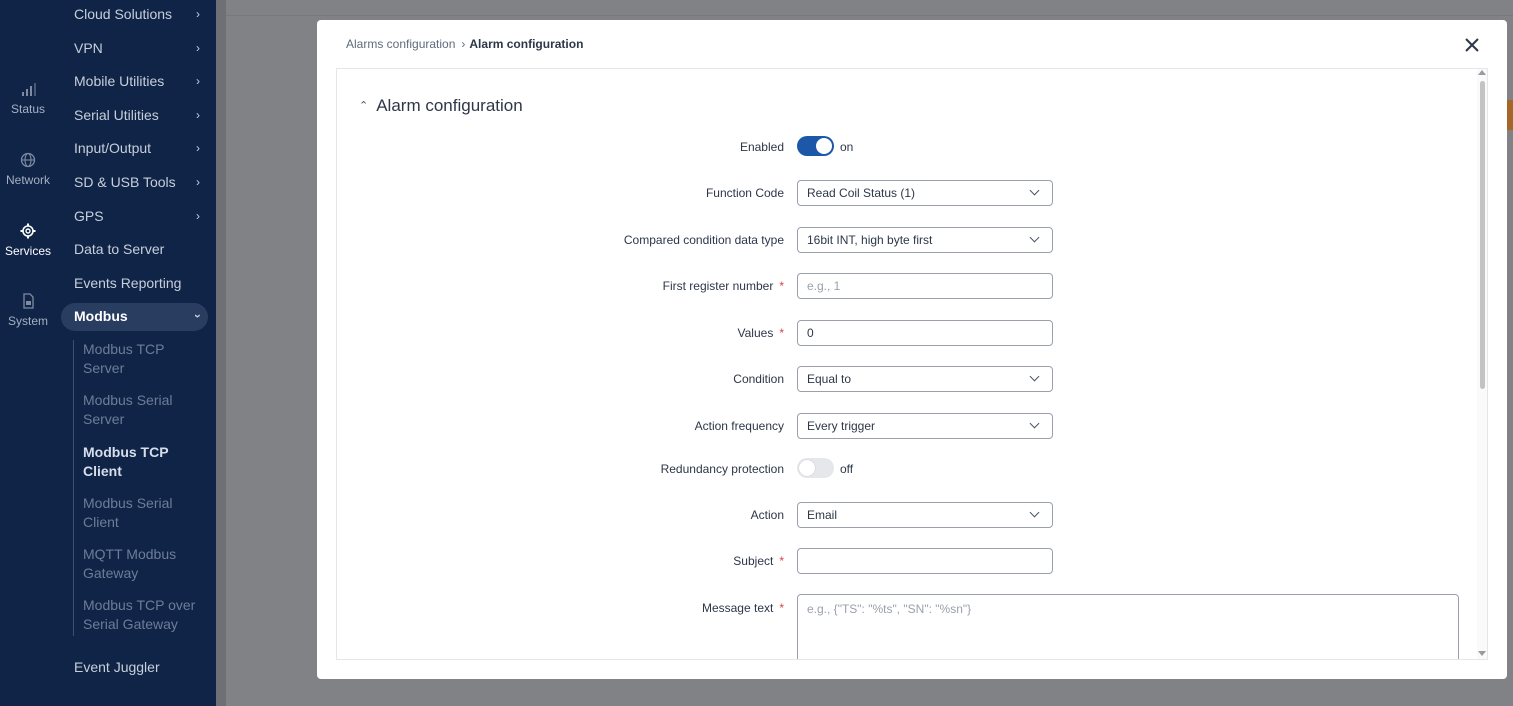 The width and height of the screenshot is (1513, 706). Describe the element at coordinates (526, 44) in the screenshot. I see `breadcrumb-current: Alarm configuration` at that location.